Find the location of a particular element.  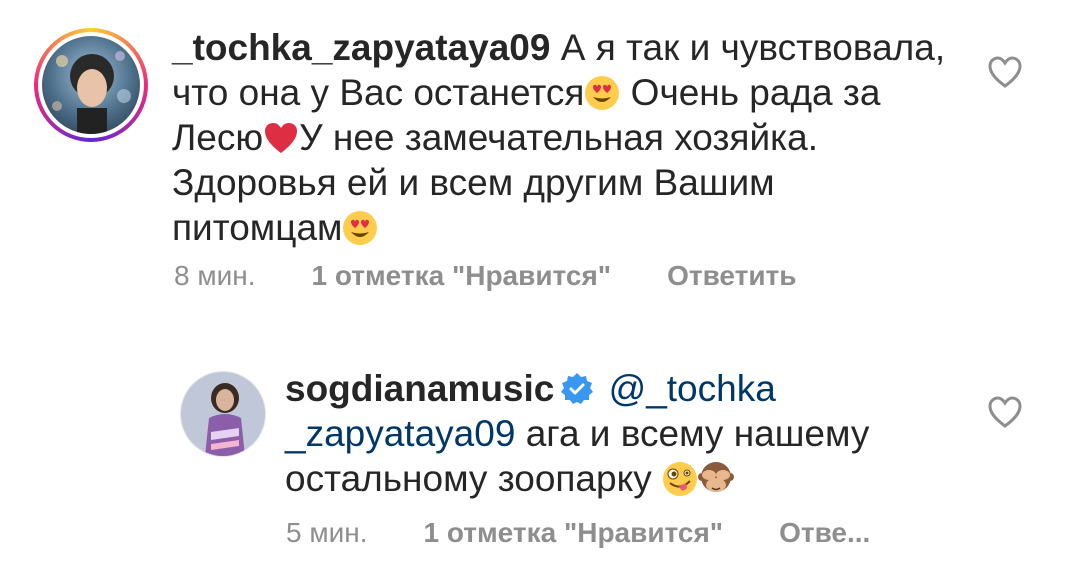

avatar-story-ring is located at coordinates (91, 85).